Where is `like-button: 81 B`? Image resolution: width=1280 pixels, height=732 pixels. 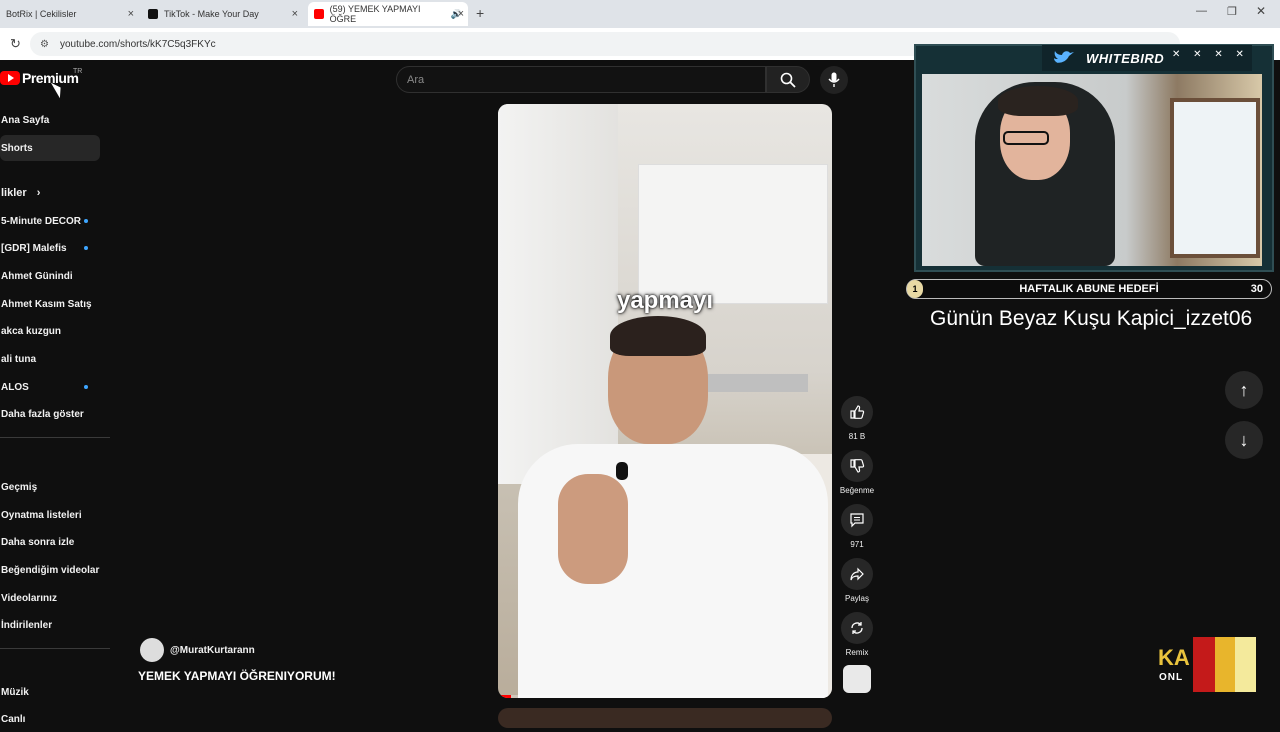 like-button: 81 B is located at coordinates (857, 418).